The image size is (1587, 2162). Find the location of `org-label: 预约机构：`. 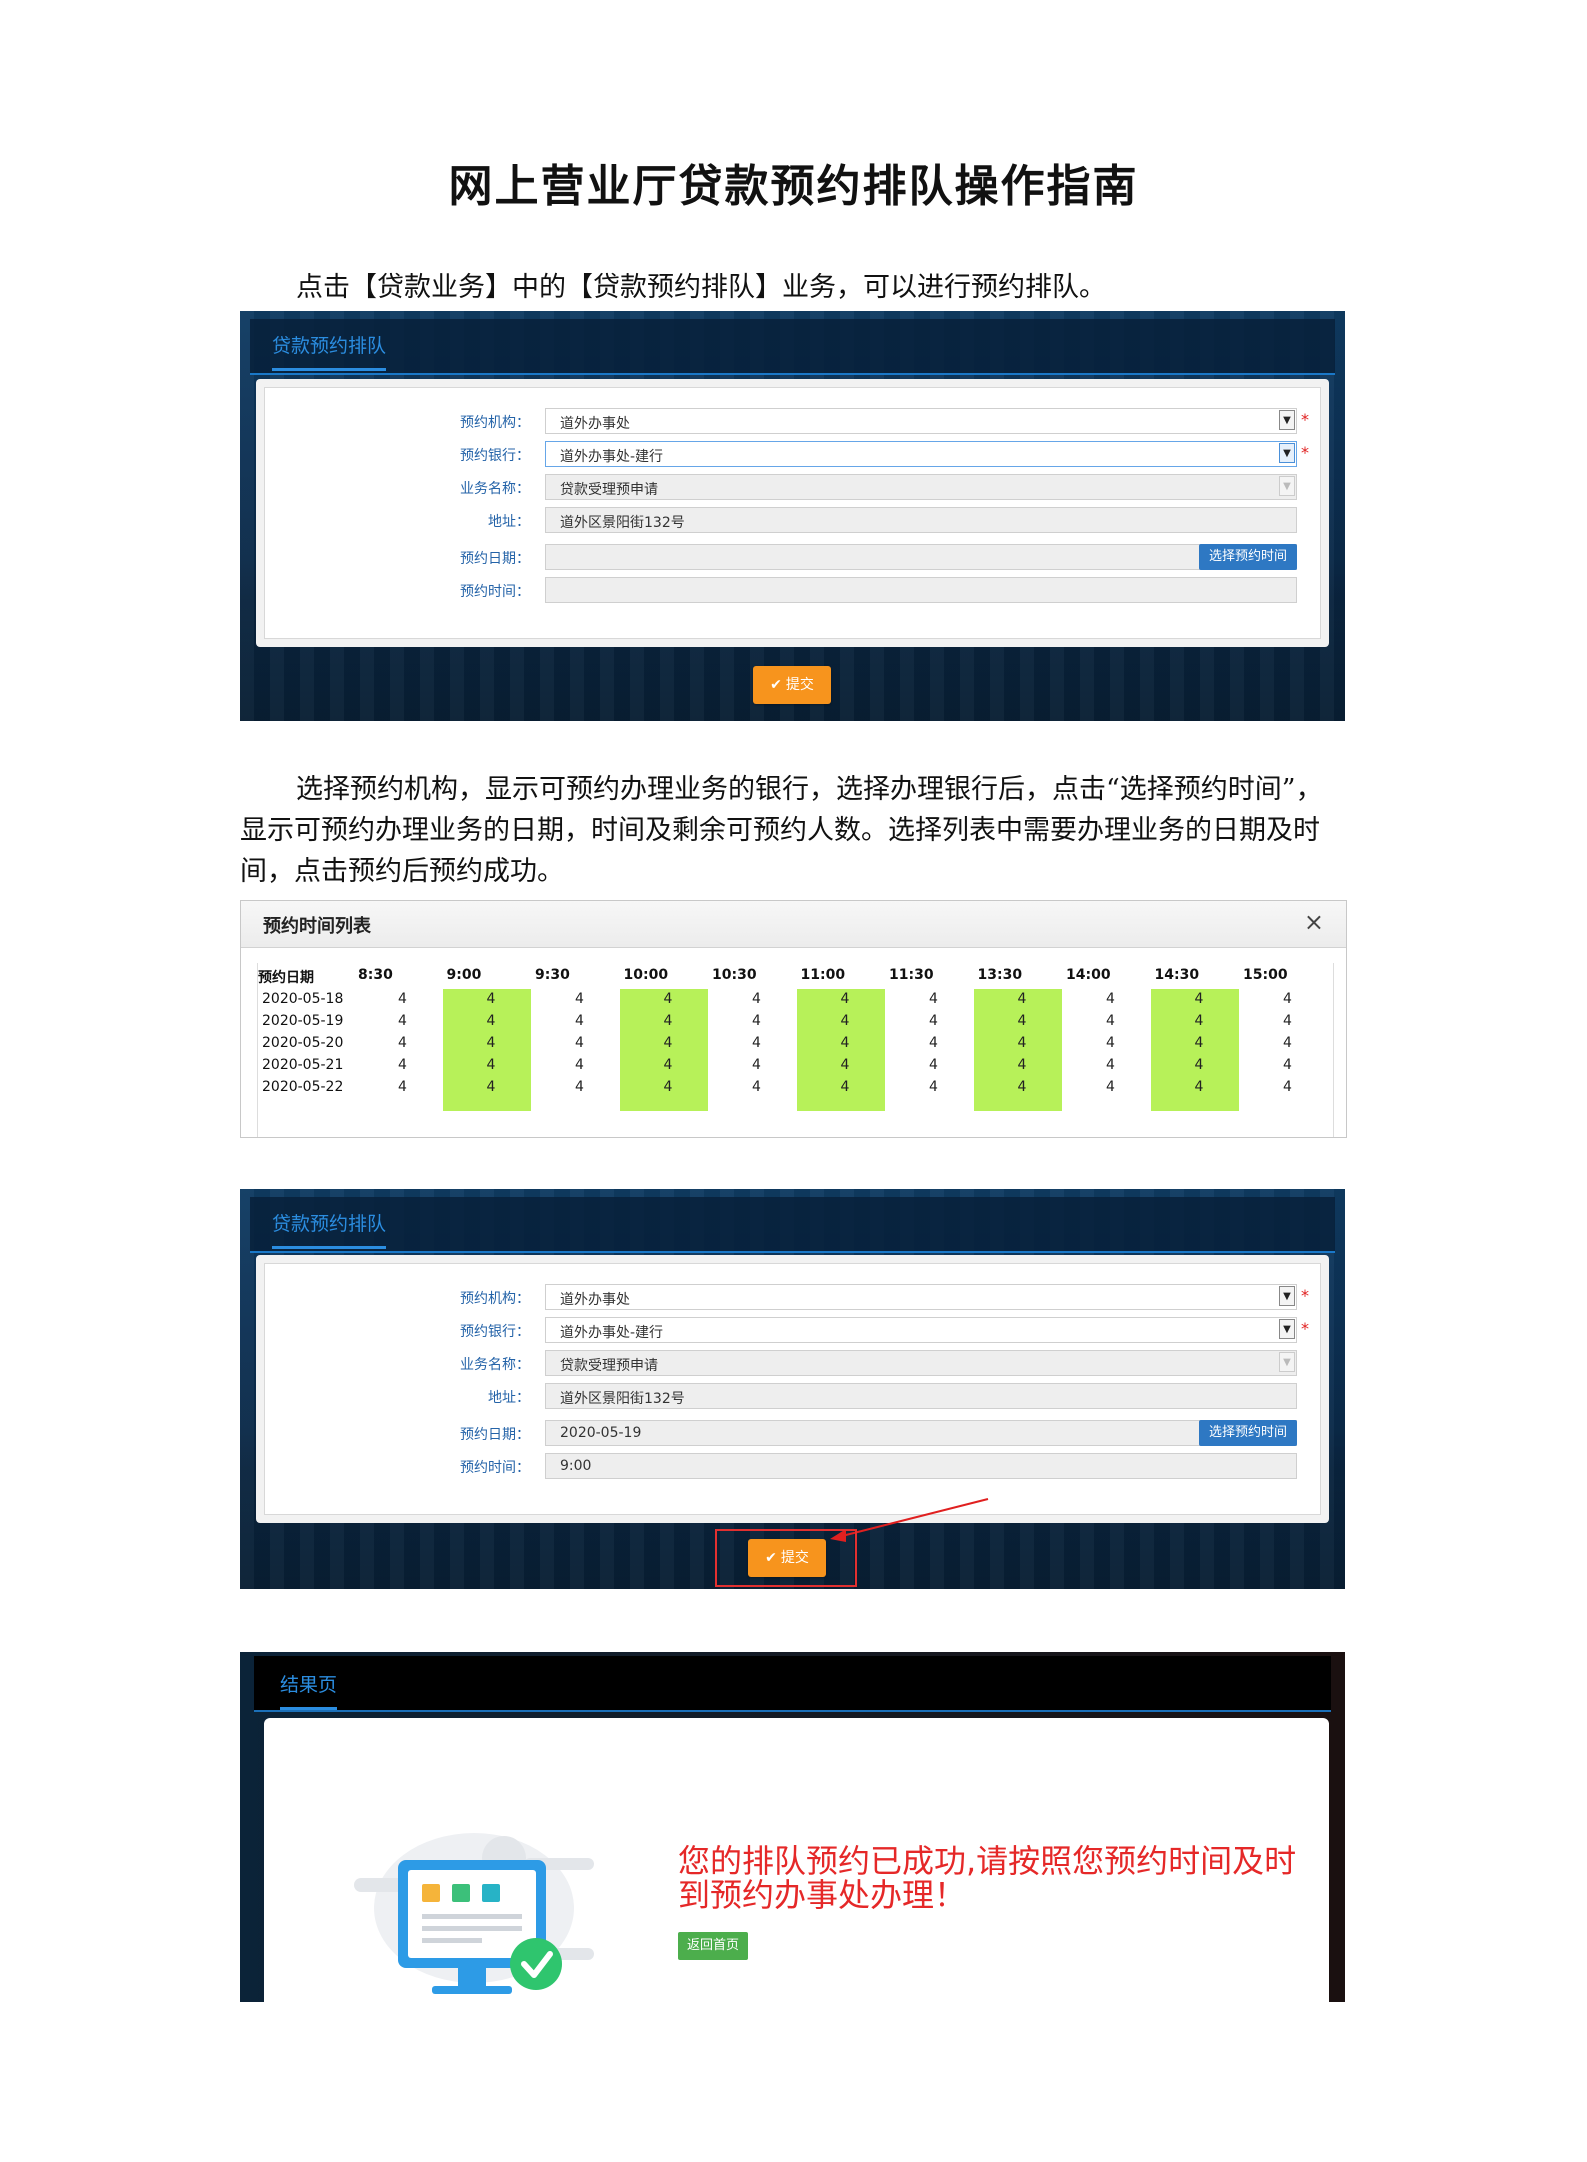

org-label: 预约机构： is located at coordinates (495, 1299).